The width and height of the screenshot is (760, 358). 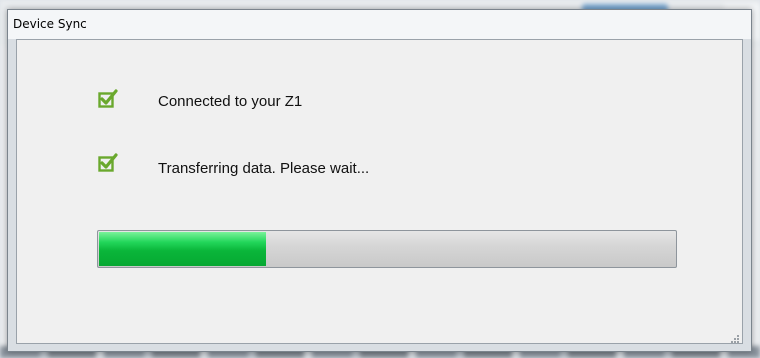 What do you see at coordinates (50, 24) in the screenshot?
I see `dialog-title: Device Sync` at bounding box center [50, 24].